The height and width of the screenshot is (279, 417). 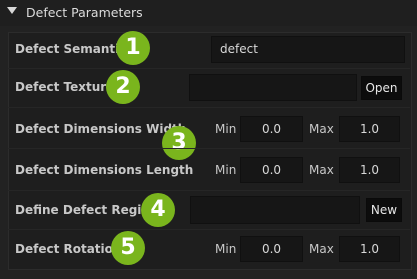 I want to click on defect-rotation-label: Defect Rotation, so click(x=68, y=249).